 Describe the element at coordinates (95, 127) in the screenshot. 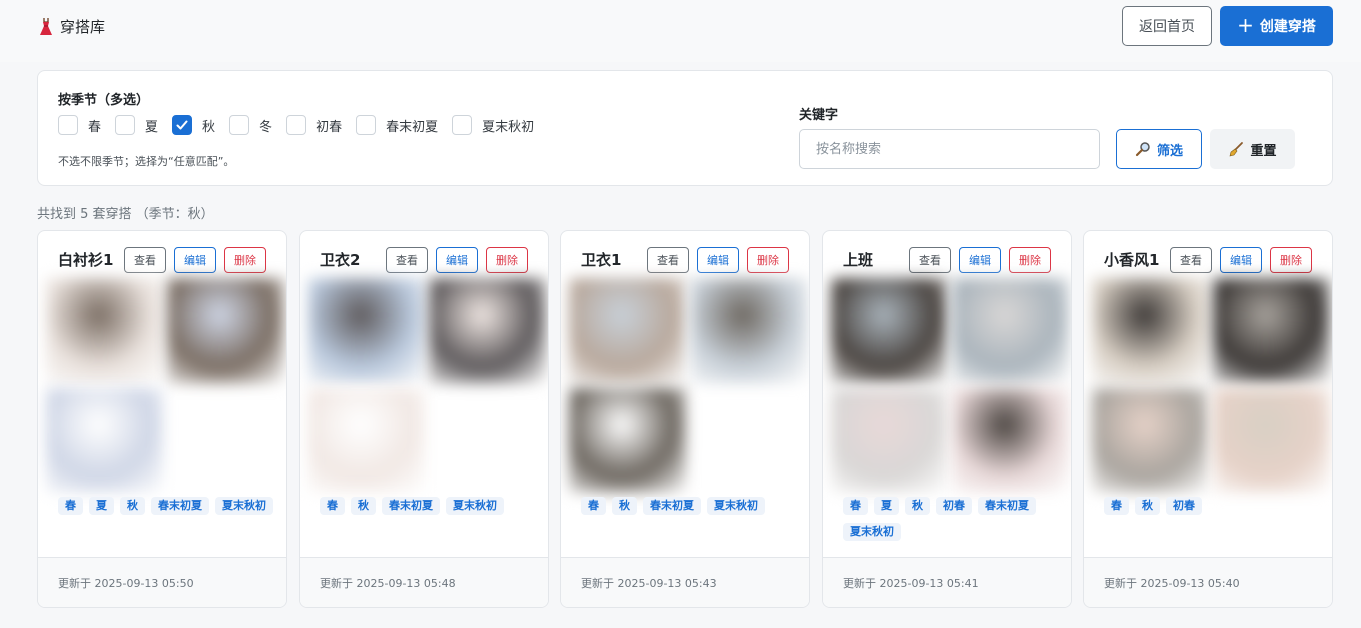

I see `season-label: 春` at that location.